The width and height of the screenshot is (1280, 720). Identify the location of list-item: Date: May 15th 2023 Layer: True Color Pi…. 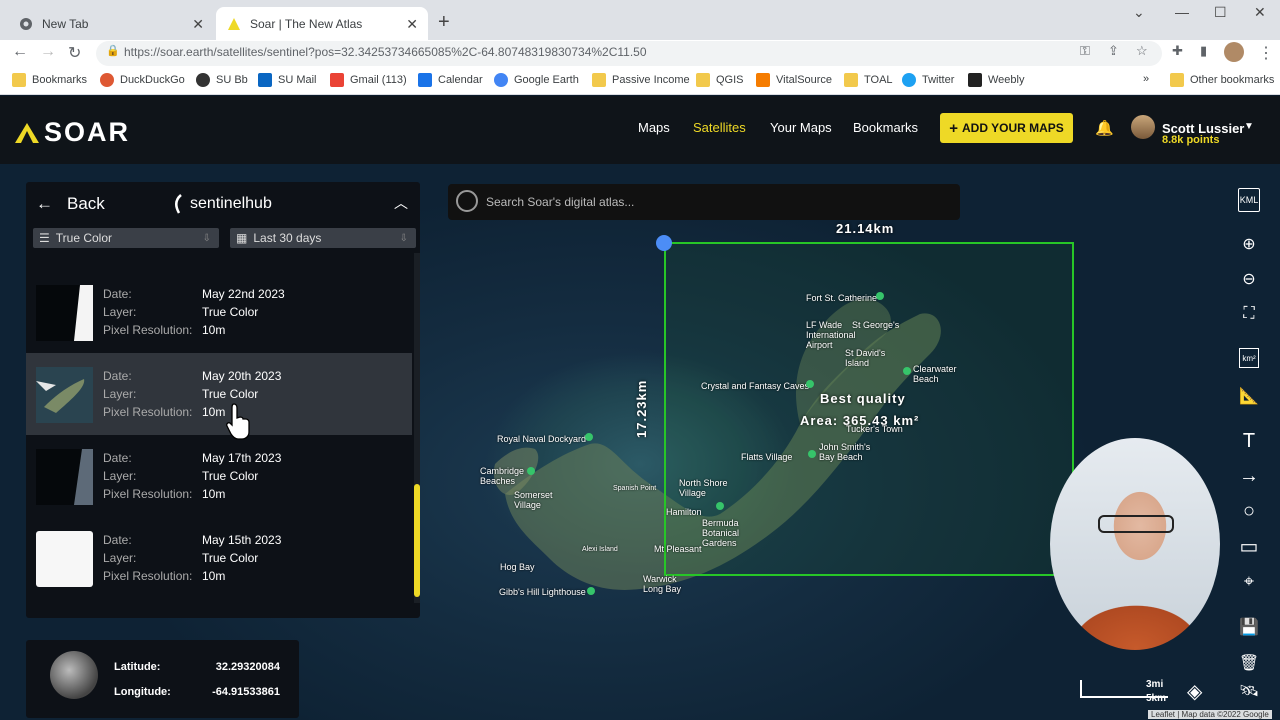
(219, 558).